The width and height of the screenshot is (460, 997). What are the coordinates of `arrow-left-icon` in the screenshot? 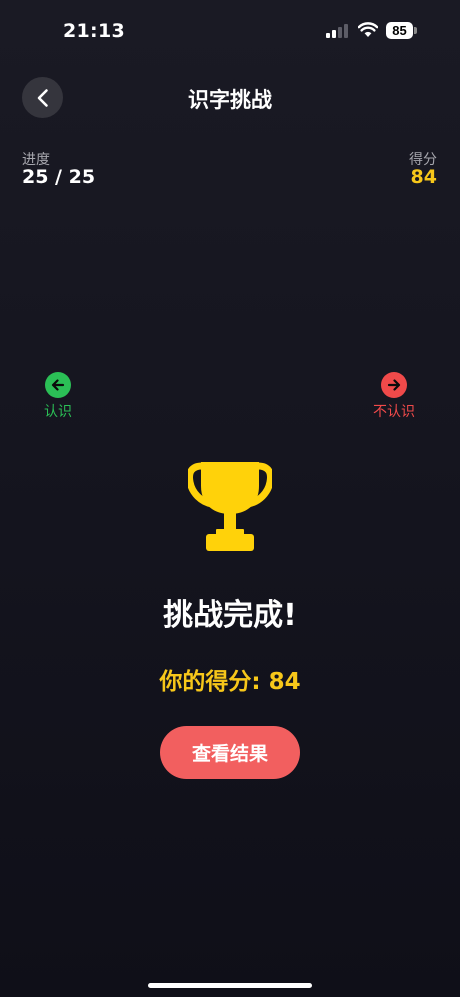 It's located at (58, 385).